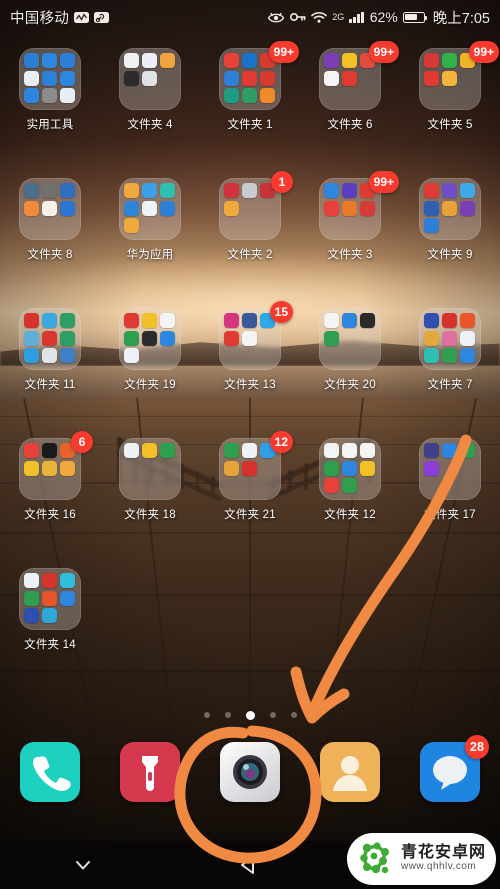 This screenshot has width=500, height=889. What do you see at coordinates (50, 373) in the screenshot?
I see `folder-item: 文件夹 11` at bounding box center [50, 373].